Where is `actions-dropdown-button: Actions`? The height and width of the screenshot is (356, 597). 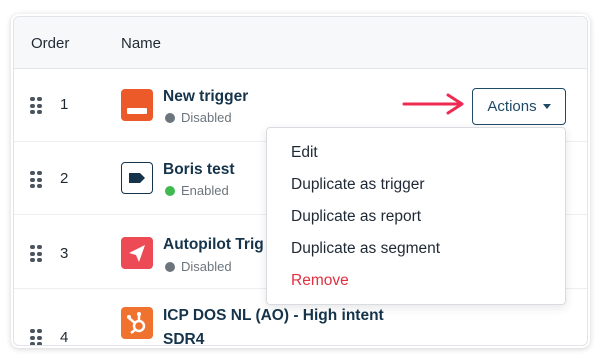 actions-dropdown-button: Actions is located at coordinates (519, 106).